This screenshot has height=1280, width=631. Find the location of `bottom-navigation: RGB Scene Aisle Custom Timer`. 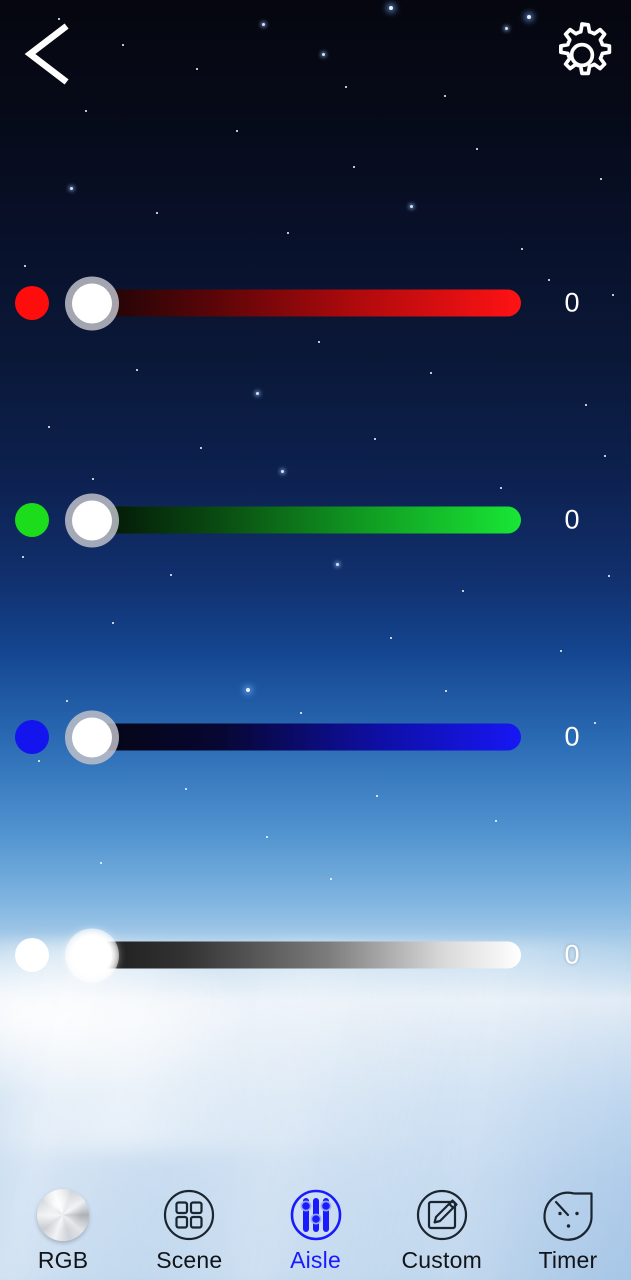

bottom-navigation: RGB Scene Aisle Custom Timer is located at coordinates (315, 1232).